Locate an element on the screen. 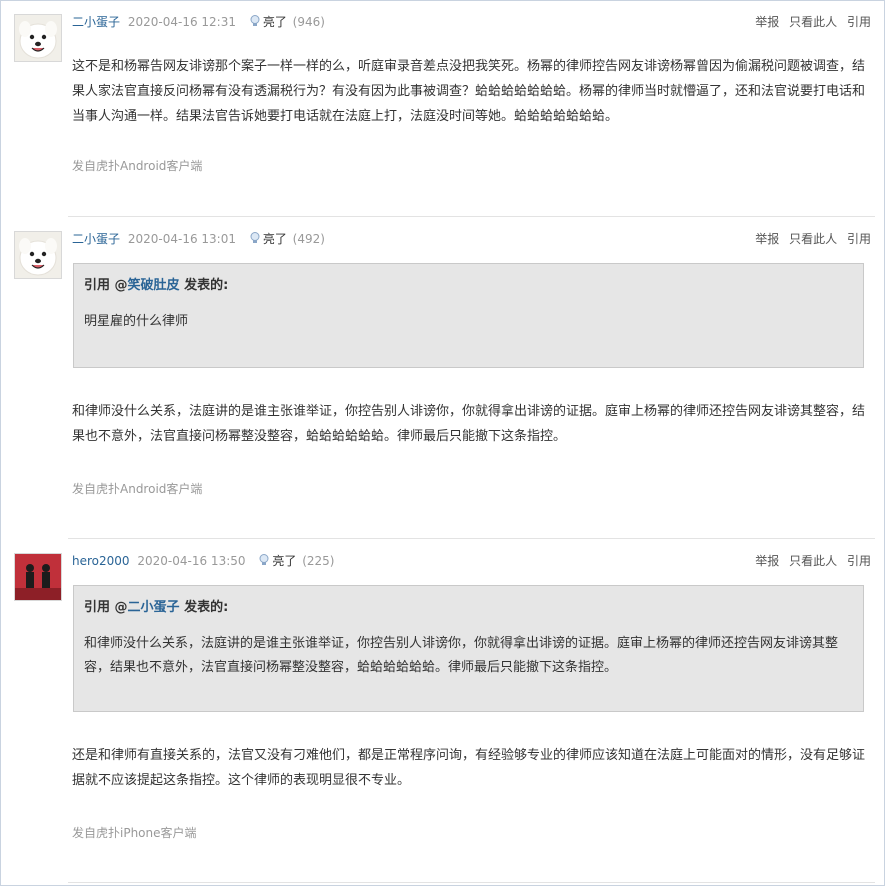  band-photo-avatar-icon is located at coordinates (38, 577).